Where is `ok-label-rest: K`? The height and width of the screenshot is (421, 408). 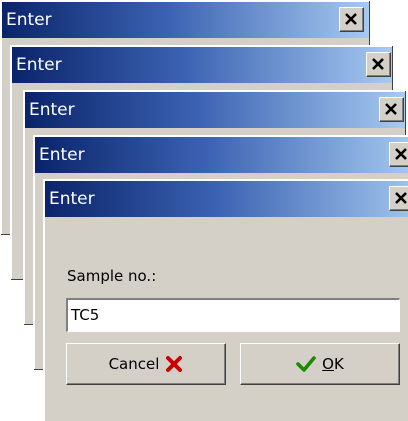
ok-label-rest: K is located at coordinates (338, 364).